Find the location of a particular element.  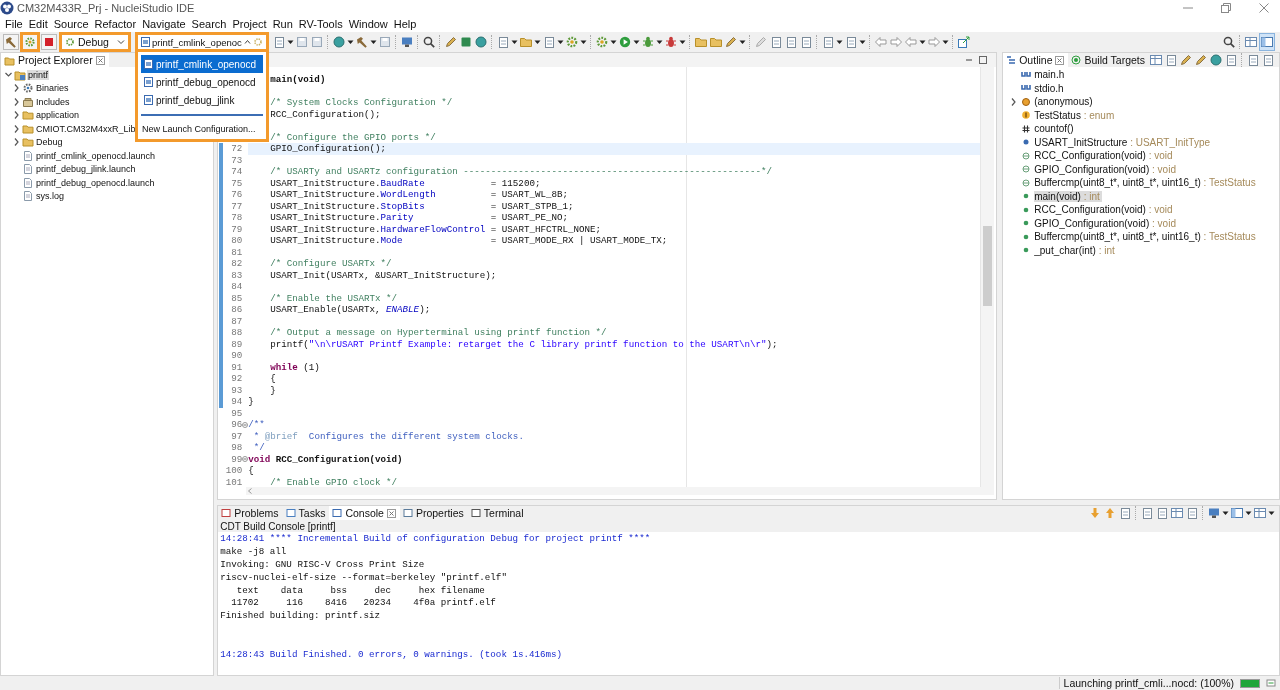

outline-item: _put_char(int) : int is located at coordinates (1075, 250).